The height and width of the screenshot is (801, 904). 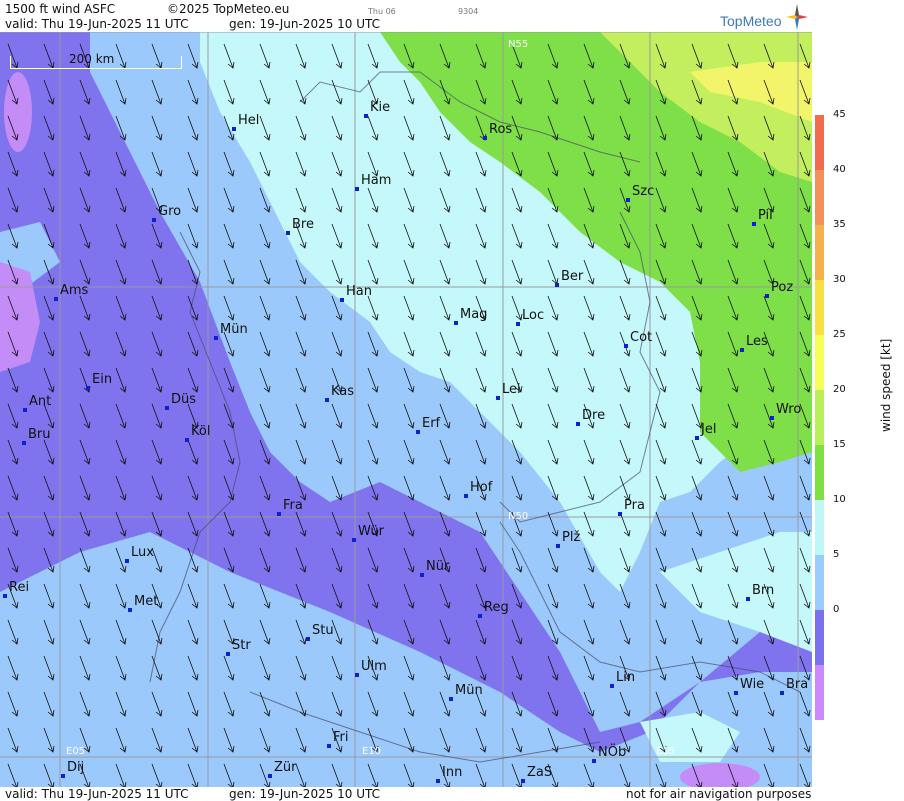 What do you see at coordinates (342, 391) in the screenshot?
I see `city-label: Kas` at bounding box center [342, 391].